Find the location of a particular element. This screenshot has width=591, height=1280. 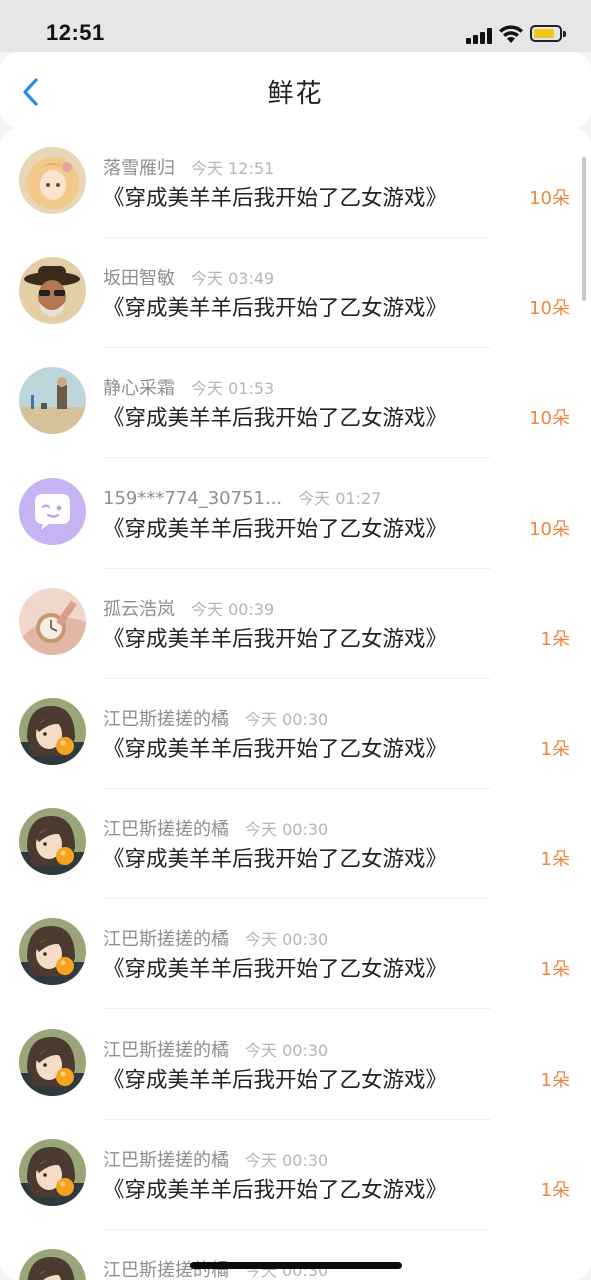

list-item: 江巴斯搓搓的橘 今天 00:30 is located at coordinates (295, 1255).